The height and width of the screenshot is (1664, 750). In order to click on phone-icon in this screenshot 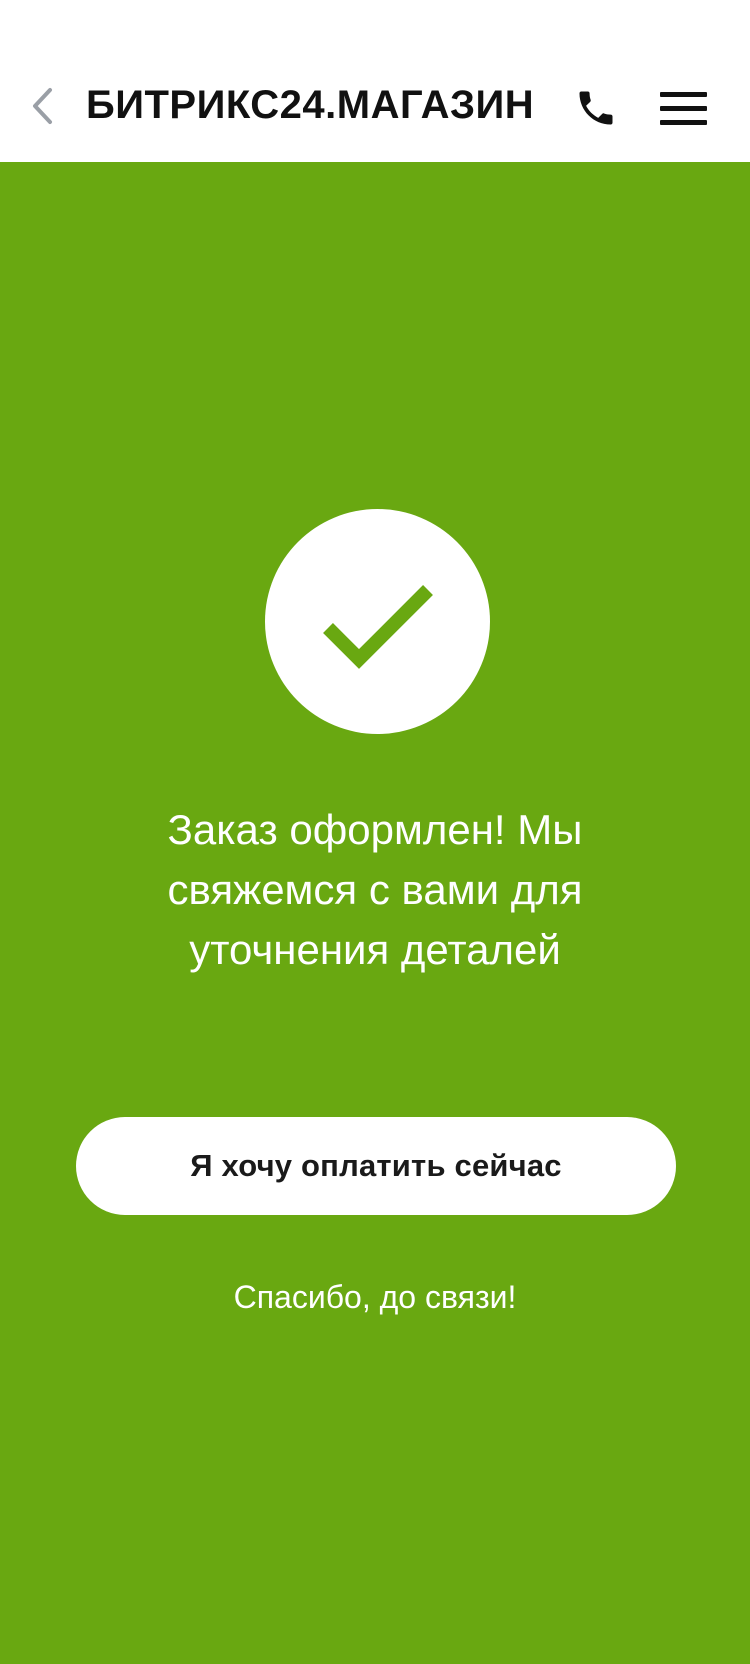, I will do `click(596, 108)`.